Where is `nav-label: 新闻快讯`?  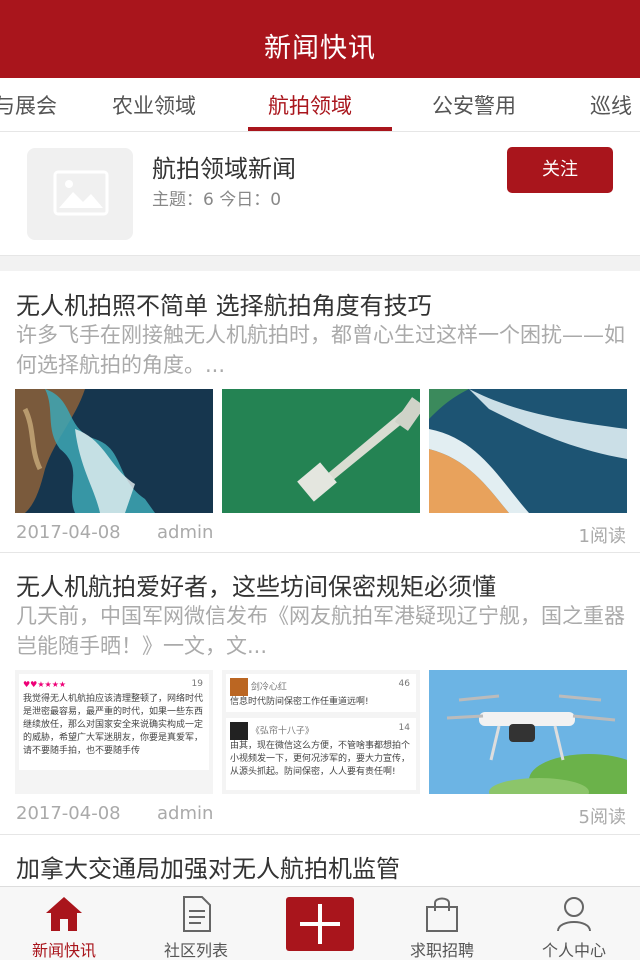
nav-label: 新闻快讯 is located at coordinates (63, 950).